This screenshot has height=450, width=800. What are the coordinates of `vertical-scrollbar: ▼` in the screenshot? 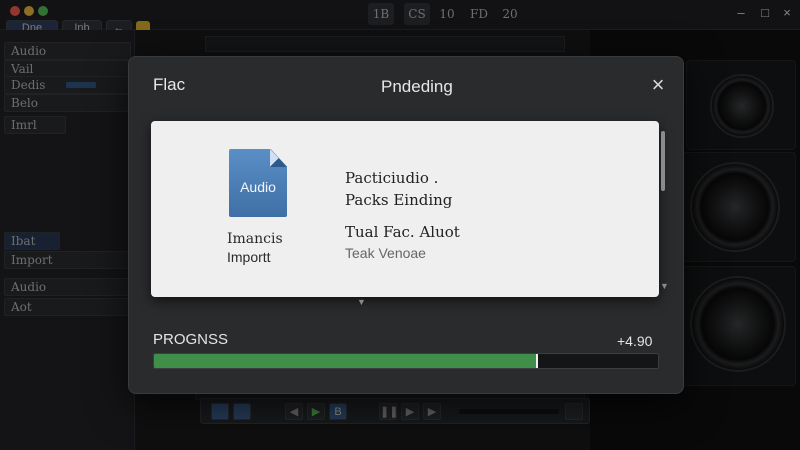 It's located at (664, 210).